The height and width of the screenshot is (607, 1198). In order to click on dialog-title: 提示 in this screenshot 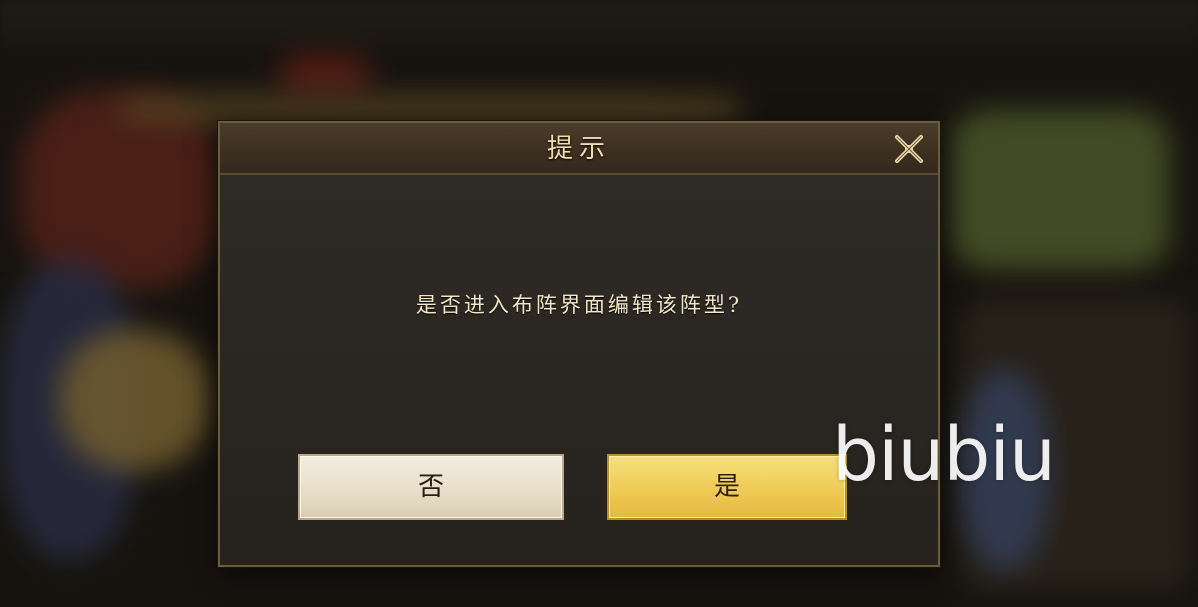, I will do `click(578, 149)`.